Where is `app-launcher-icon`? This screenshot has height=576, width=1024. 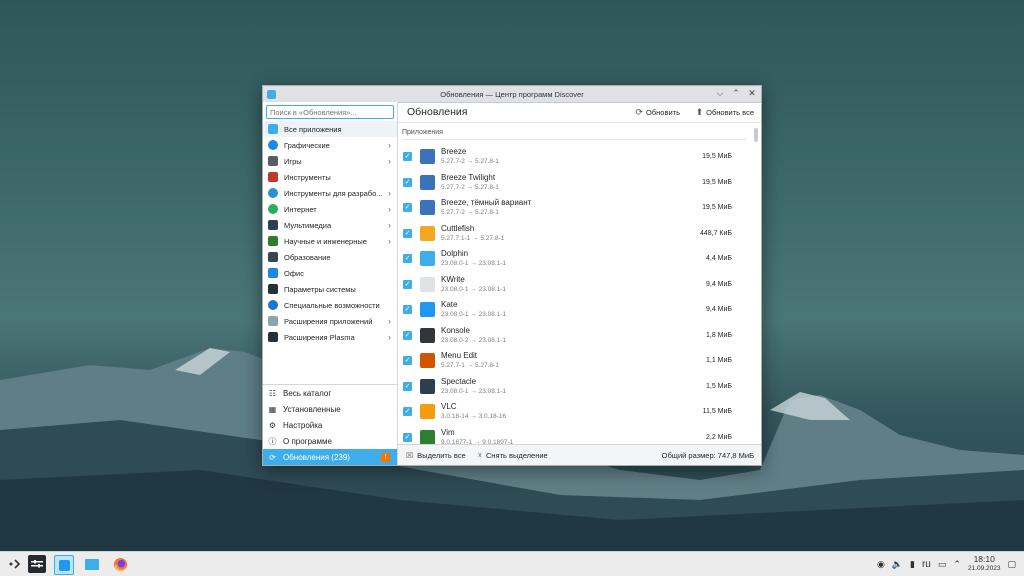 app-launcher-icon is located at coordinates (15, 564).